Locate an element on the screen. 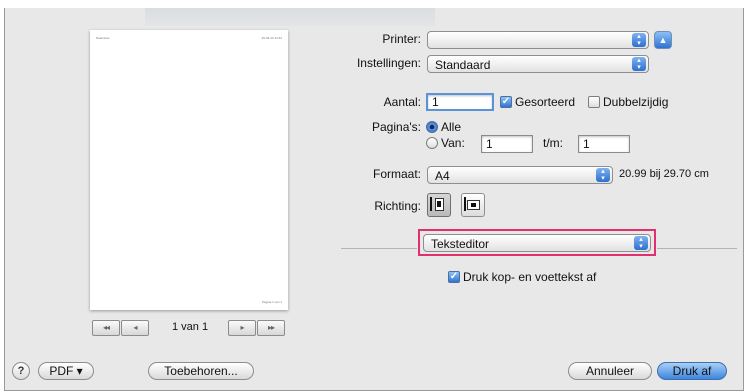 Image resolution: width=746 pixels, height=392 pixels. separator-right is located at coordinates (697, 248).